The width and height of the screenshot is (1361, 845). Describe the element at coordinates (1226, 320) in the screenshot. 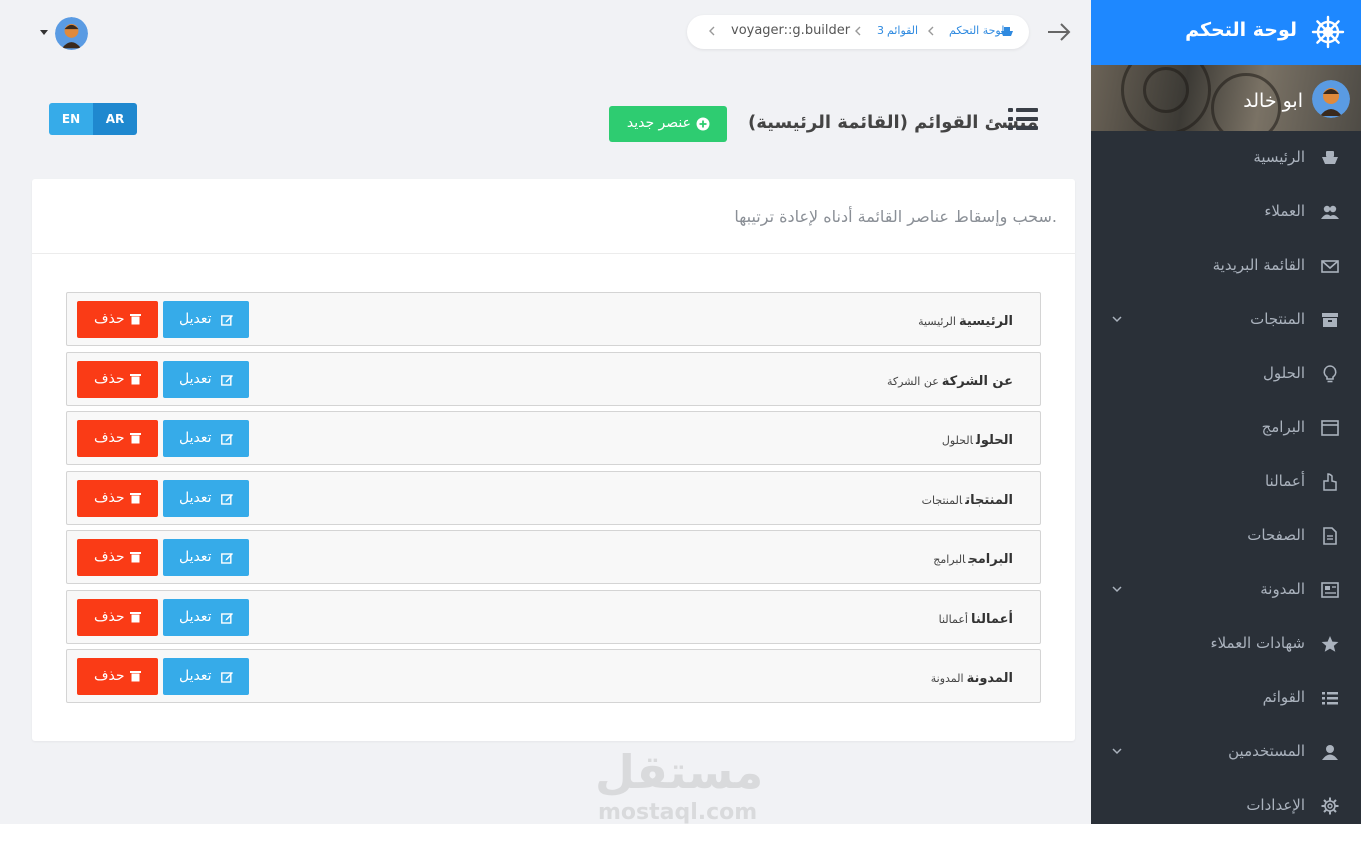

I see `sidebar-item: المنتجات` at that location.